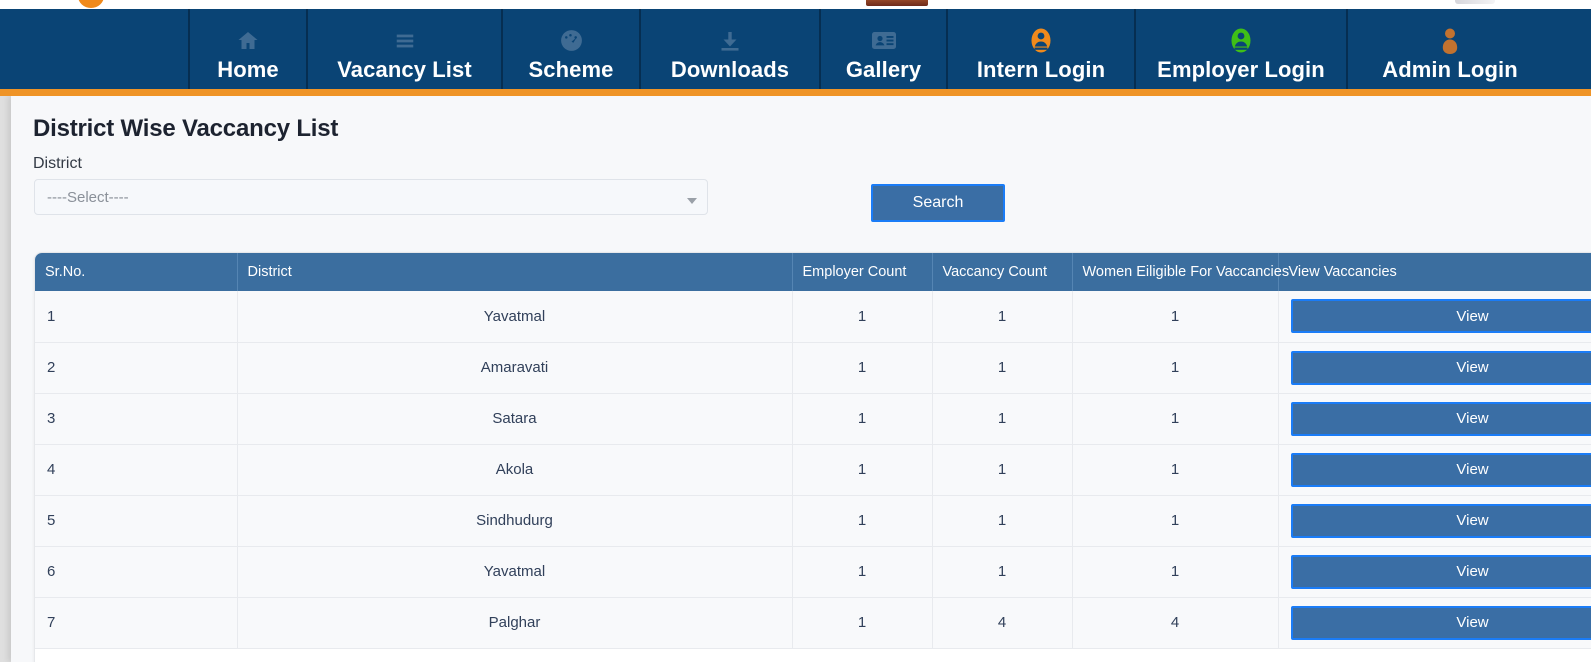 This screenshot has height=662, width=1591. I want to click on table-row: 1 Yavatmal 1 1 1 View, so click(813, 317).